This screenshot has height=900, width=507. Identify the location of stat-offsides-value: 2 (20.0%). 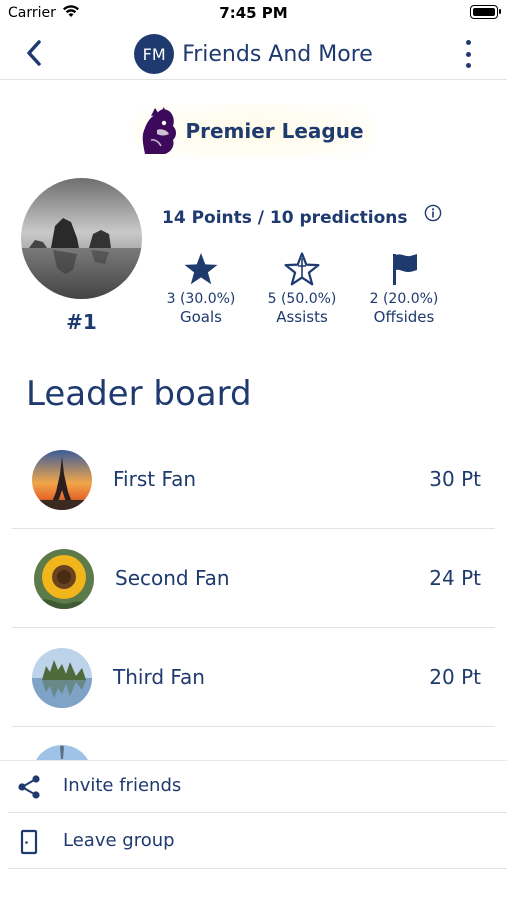
(404, 299).